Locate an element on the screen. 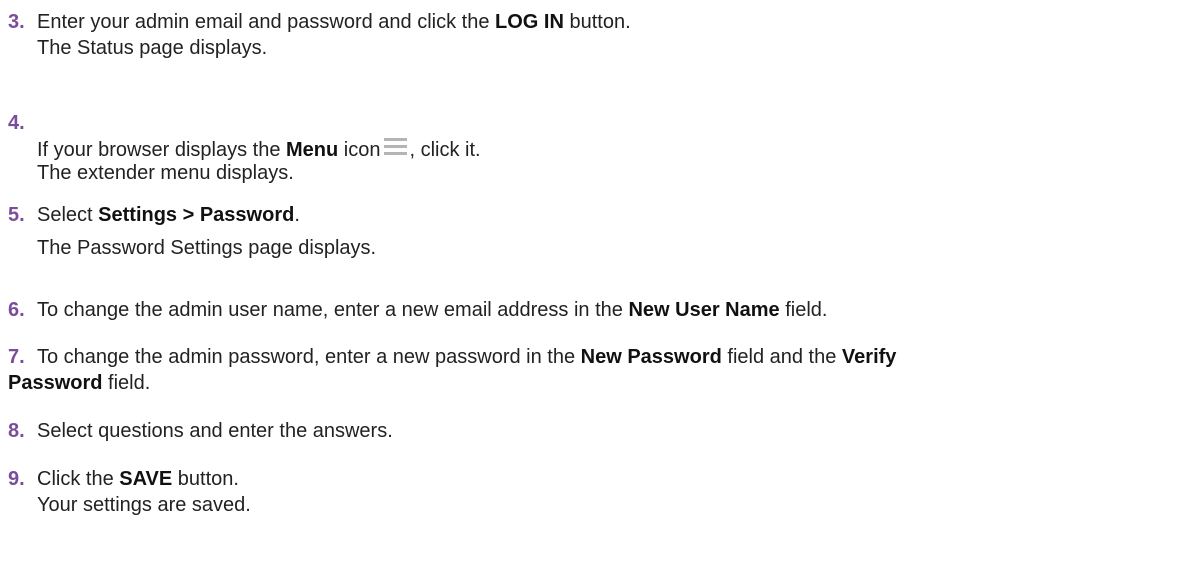 This screenshot has width=1204, height=565. ui-term-password: Password is located at coordinates (55, 383).